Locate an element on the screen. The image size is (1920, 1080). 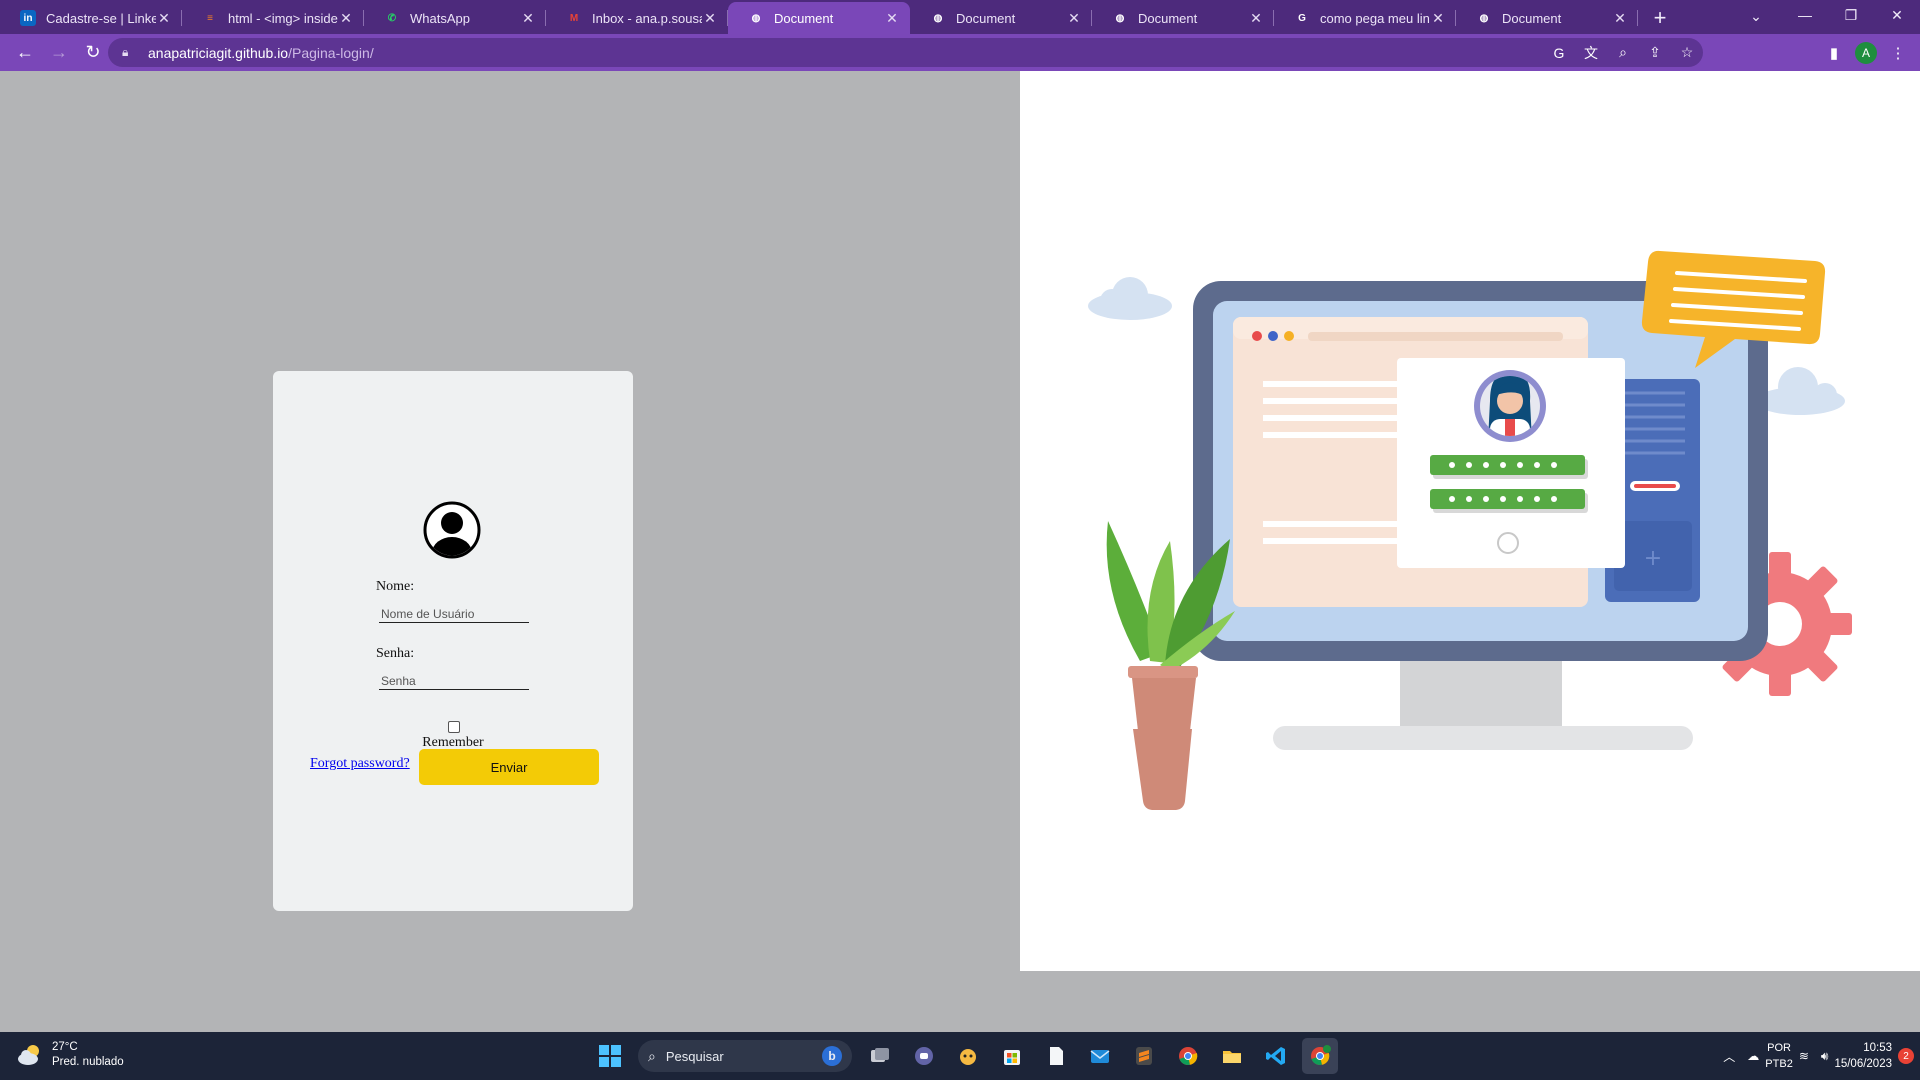
name-label: Nome: is located at coordinates (395, 586).